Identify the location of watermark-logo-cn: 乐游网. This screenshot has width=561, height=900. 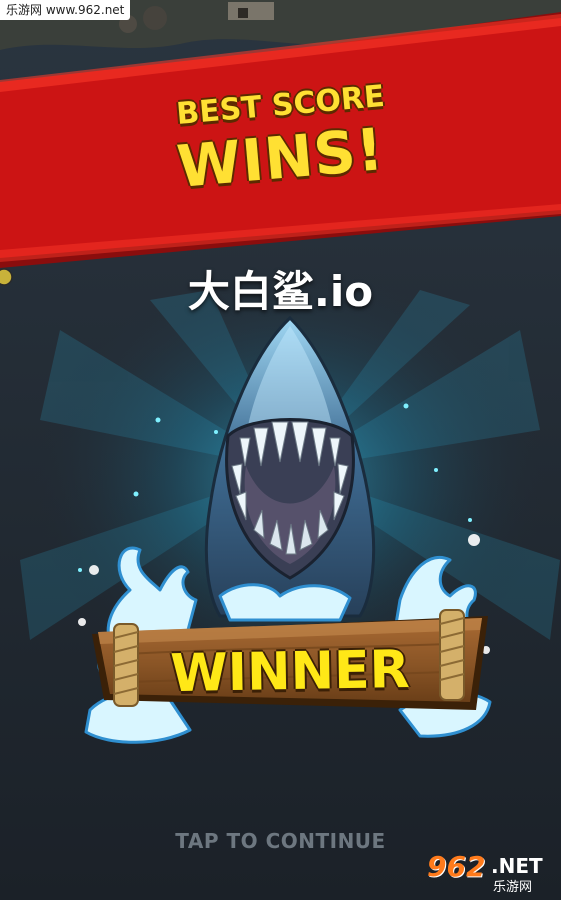
(513, 887).